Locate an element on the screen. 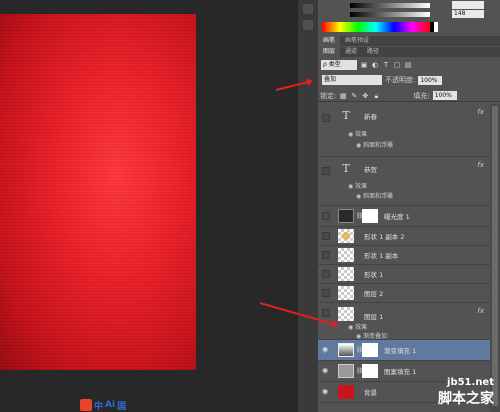 The height and width of the screenshot is (412, 500). watermark: jb51.net 脚本之家 is located at coordinates (466, 392).